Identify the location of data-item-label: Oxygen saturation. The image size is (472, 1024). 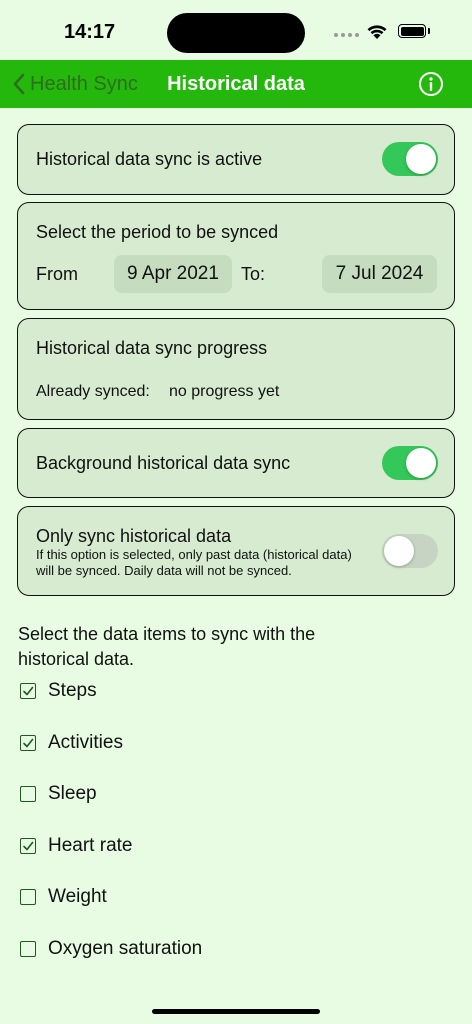
(125, 948).